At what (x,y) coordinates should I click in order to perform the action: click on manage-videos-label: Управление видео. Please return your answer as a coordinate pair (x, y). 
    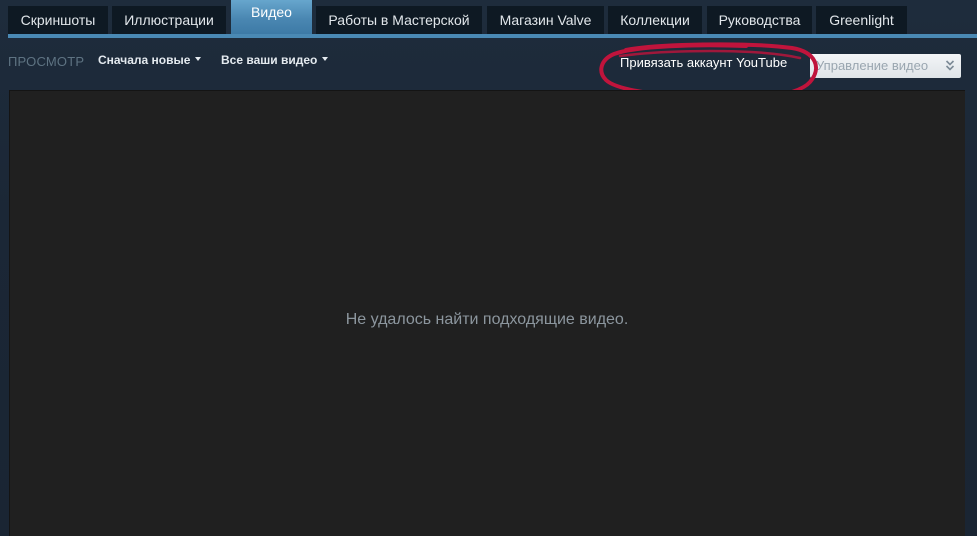
    Looking at the image, I should click on (872, 65).